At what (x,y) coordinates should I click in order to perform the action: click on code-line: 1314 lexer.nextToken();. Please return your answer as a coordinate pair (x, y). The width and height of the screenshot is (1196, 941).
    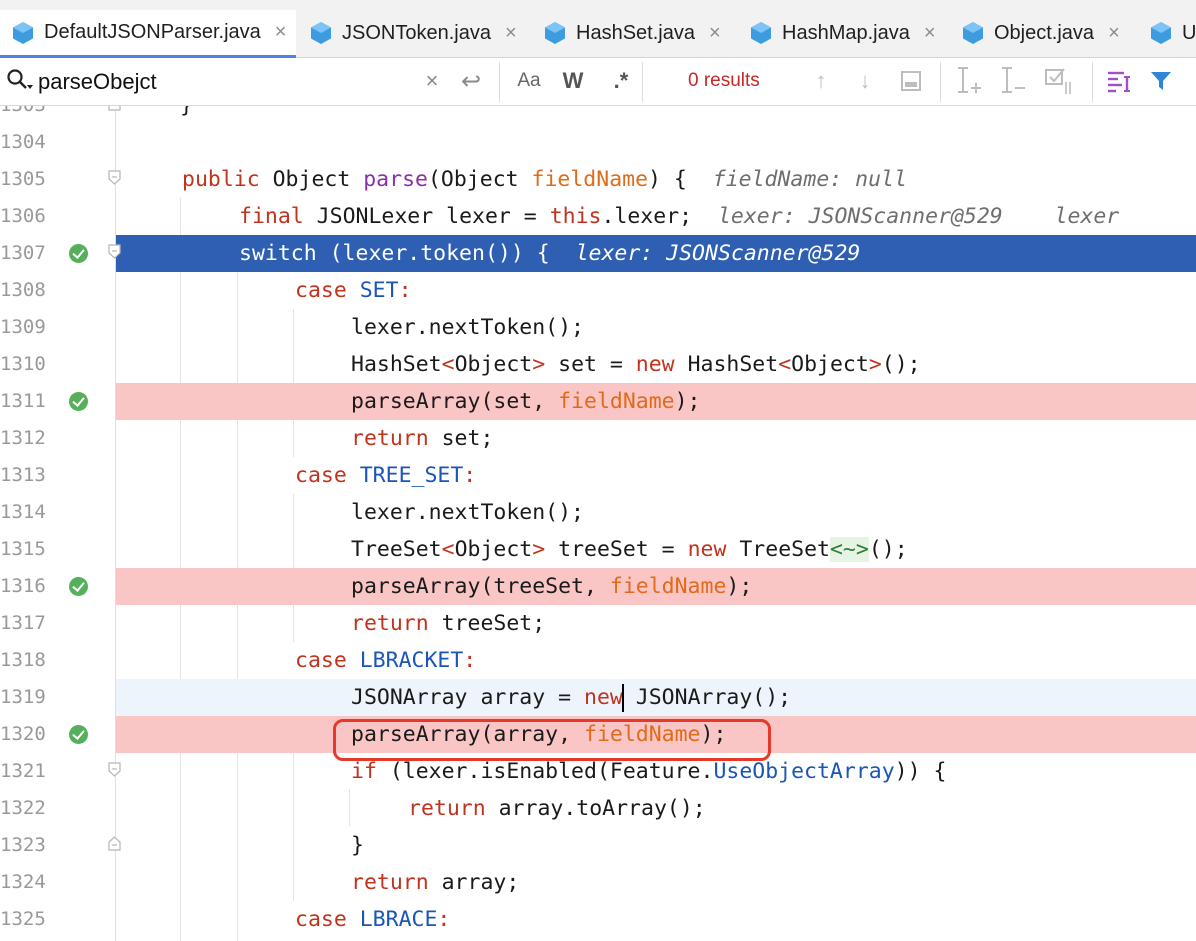
    Looking at the image, I should click on (598, 512).